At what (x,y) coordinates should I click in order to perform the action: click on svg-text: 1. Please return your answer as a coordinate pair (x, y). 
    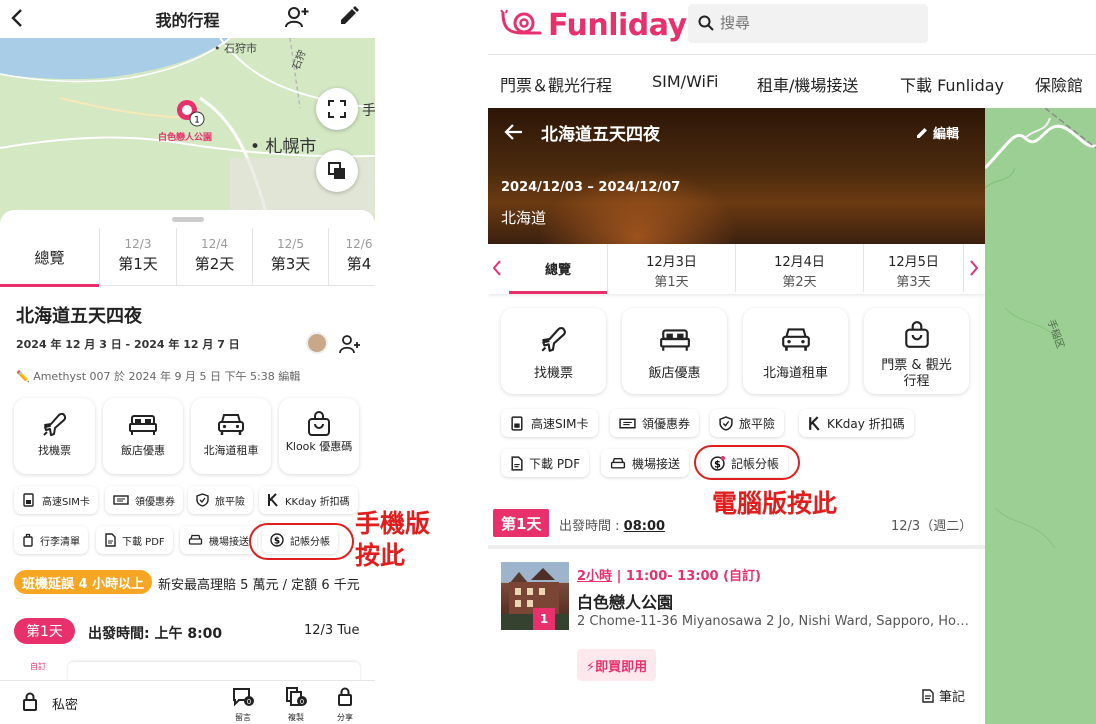
    Looking at the image, I should click on (197, 121).